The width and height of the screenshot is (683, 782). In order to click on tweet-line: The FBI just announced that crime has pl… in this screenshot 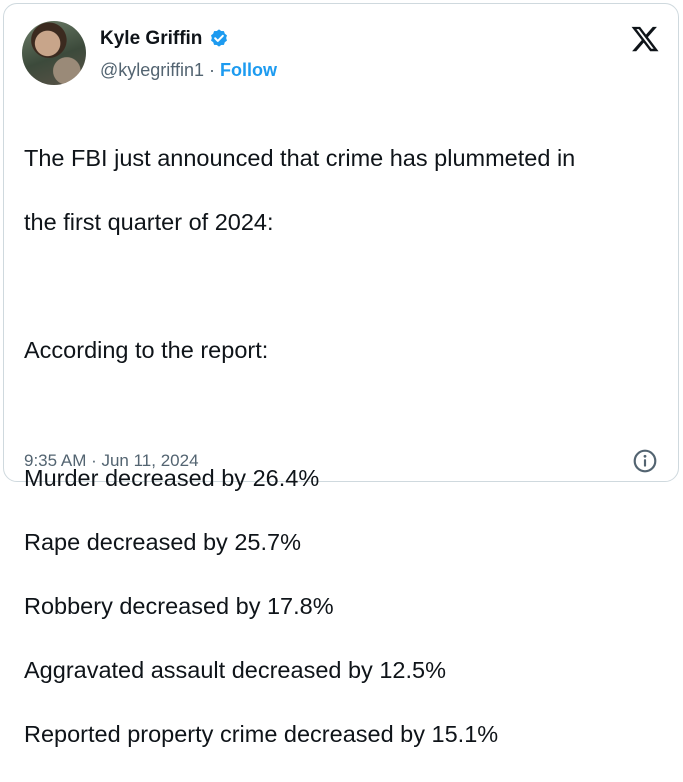, I will do `click(300, 158)`.